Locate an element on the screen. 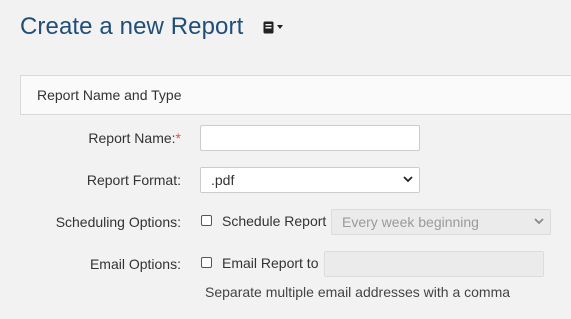 The height and width of the screenshot is (319, 571). page-title: Create a new Report is located at coordinates (132, 26).